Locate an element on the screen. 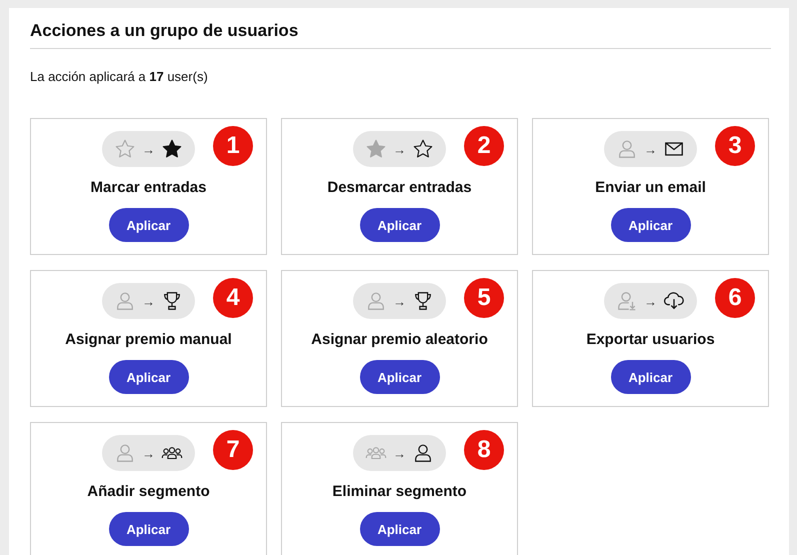 Image resolution: width=797 pixels, height=555 pixels. number-badge: 3 is located at coordinates (735, 146).